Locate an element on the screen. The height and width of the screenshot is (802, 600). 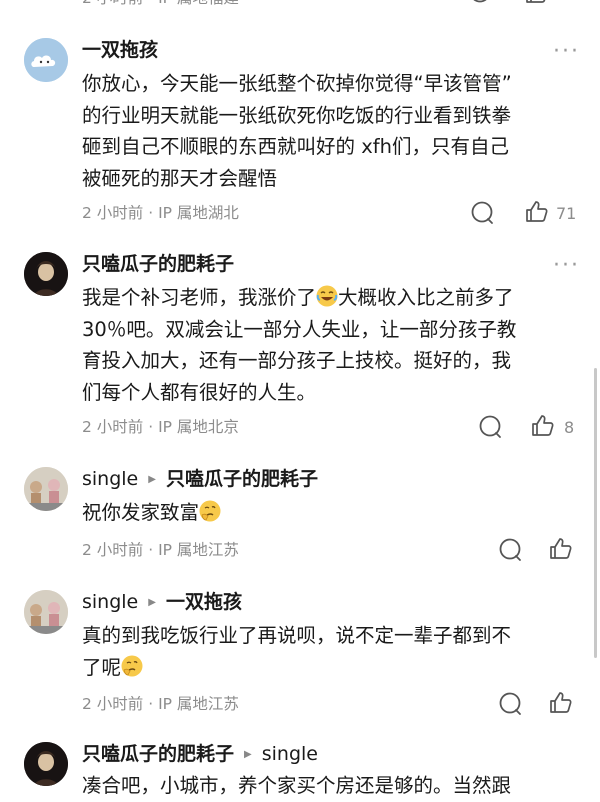
reply-header: single ▶ 只嗑瓜子的肥耗子 is located at coordinates (200, 479).